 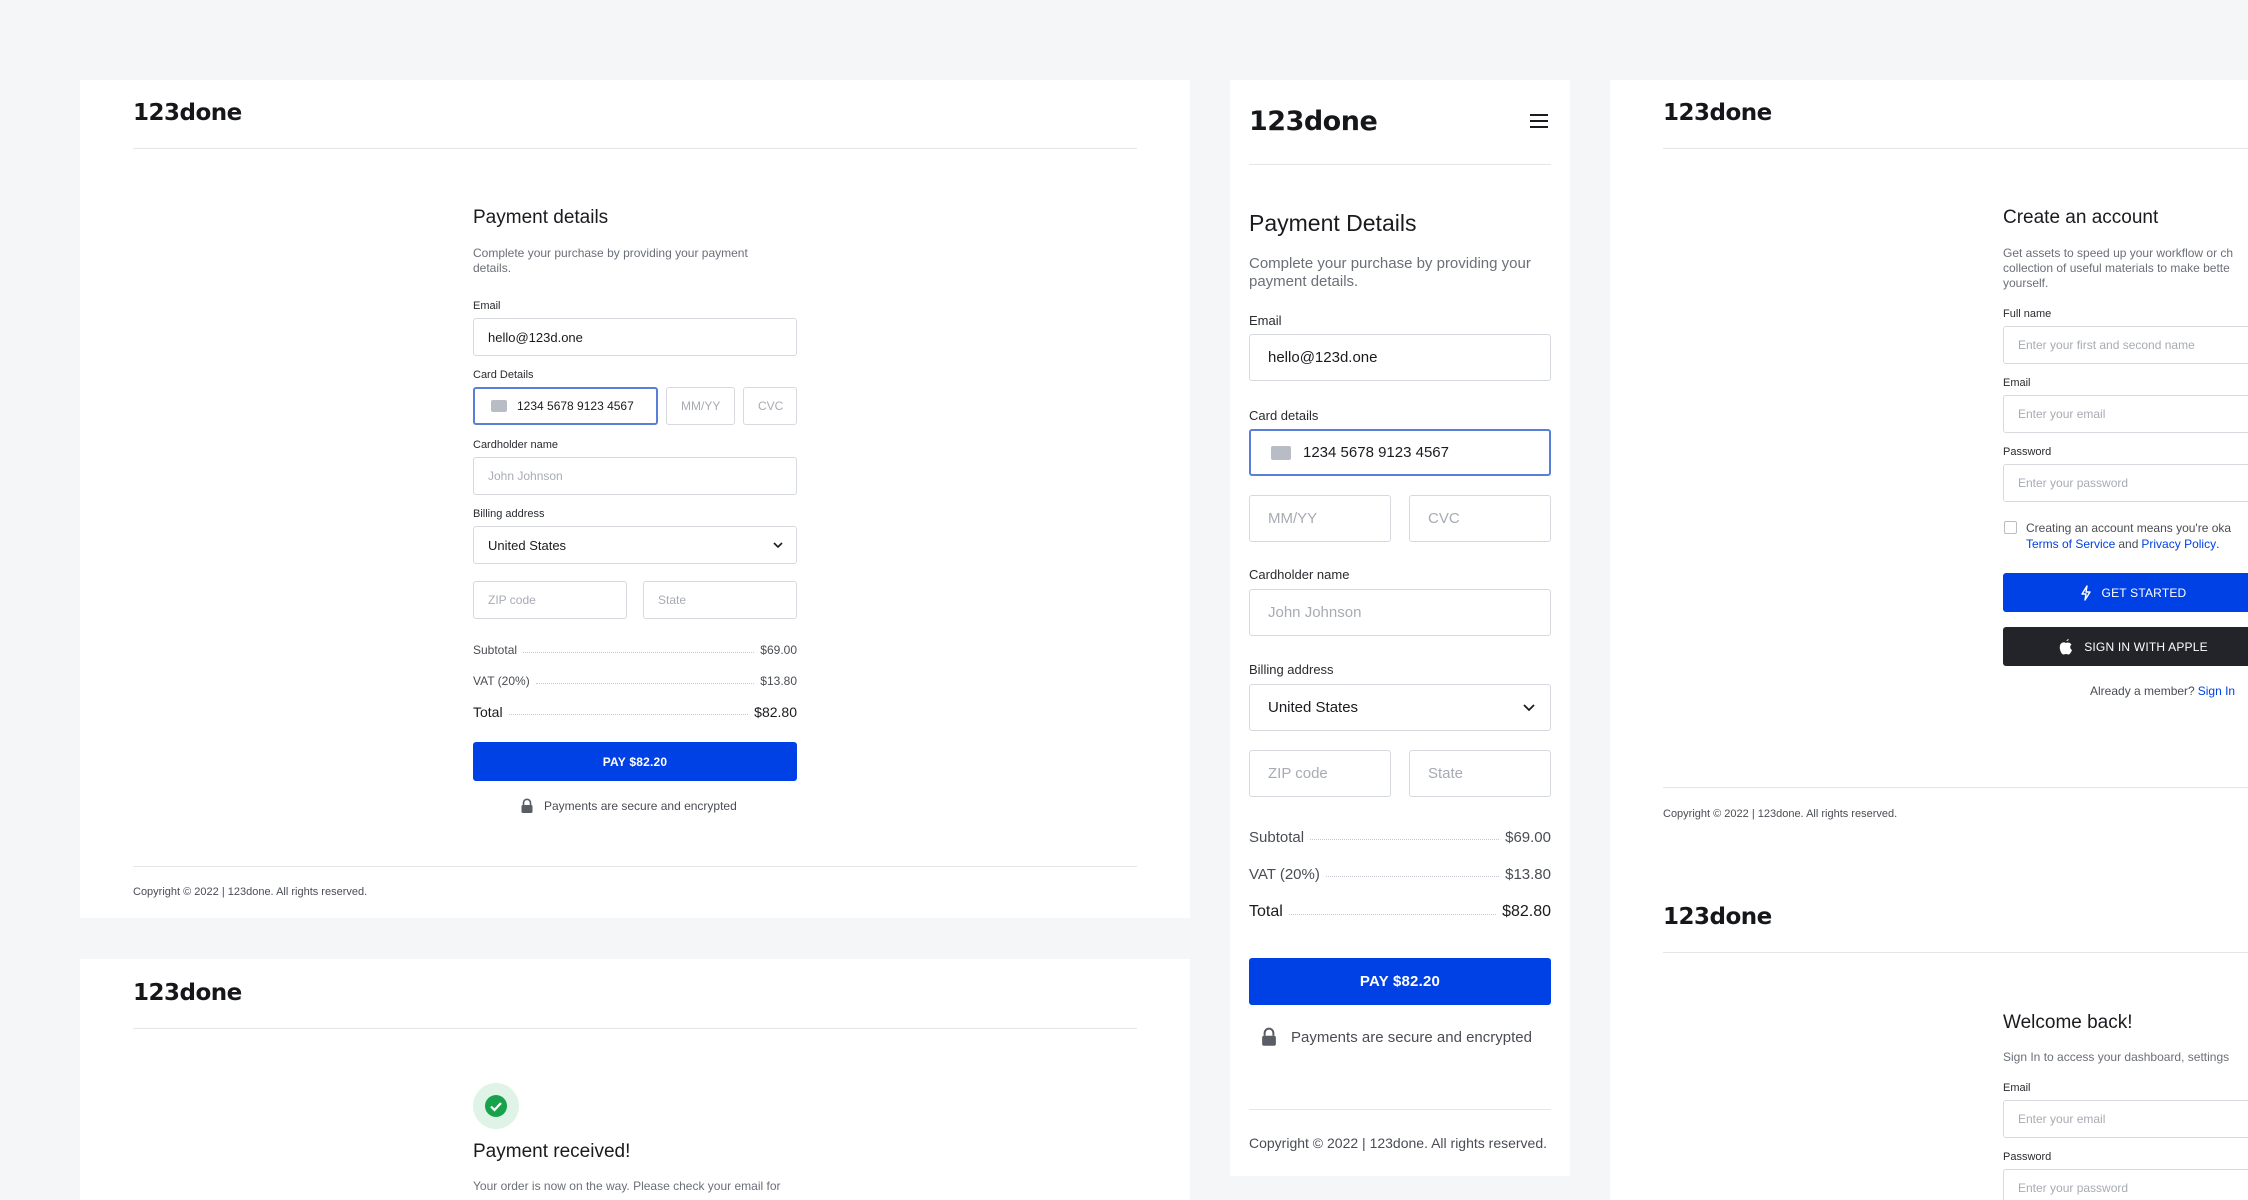 I want to click on country-value: United States, so click(x=527, y=545).